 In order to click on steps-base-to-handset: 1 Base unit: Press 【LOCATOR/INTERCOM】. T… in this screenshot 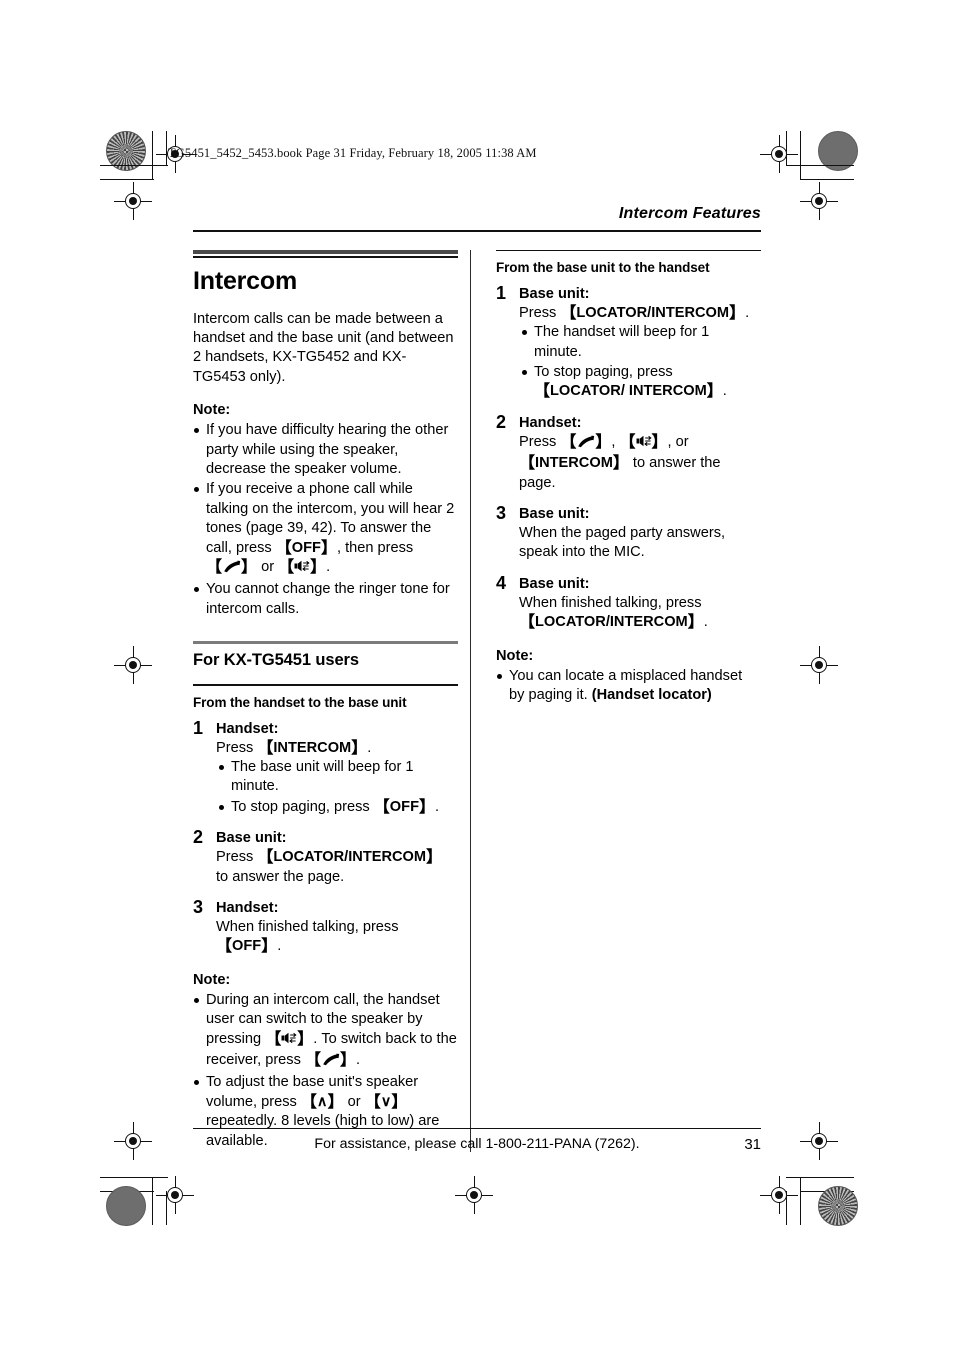, I will do `click(628, 457)`.